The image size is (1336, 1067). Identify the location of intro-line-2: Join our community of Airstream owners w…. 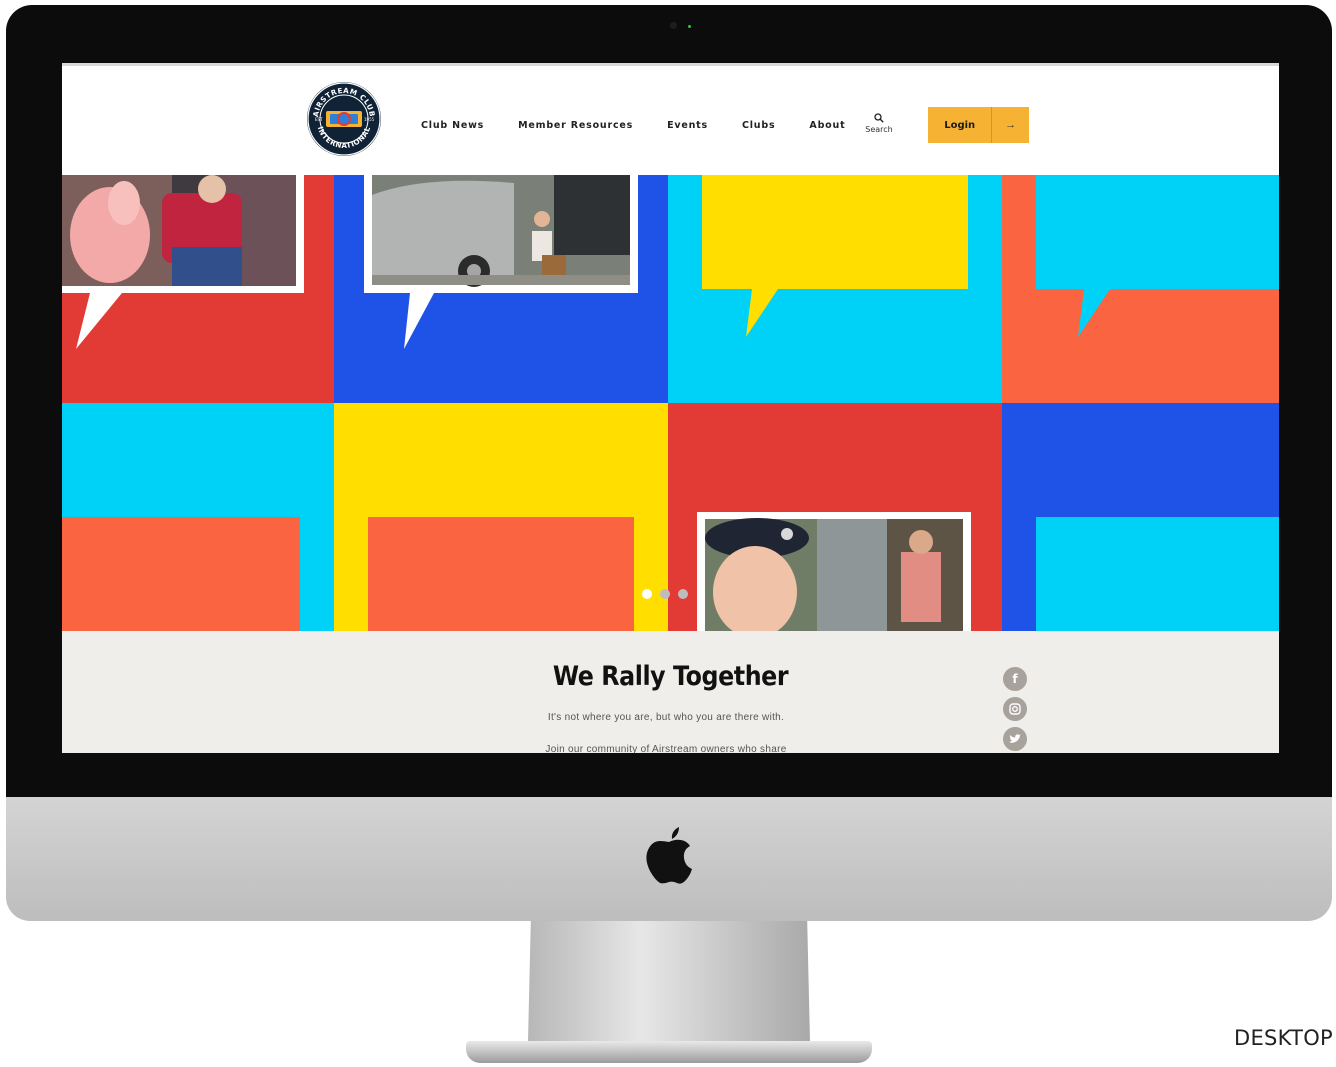
(666, 748).